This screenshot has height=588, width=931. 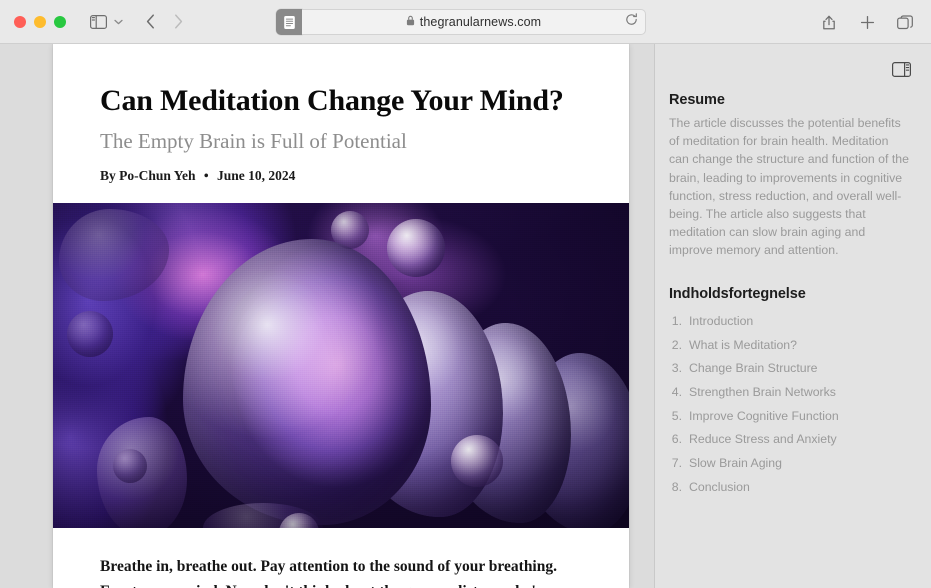 What do you see at coordinates (98, 22) in the screenshot?
I see `sidebar-toggle-icon` at bounding box center [98, 22].